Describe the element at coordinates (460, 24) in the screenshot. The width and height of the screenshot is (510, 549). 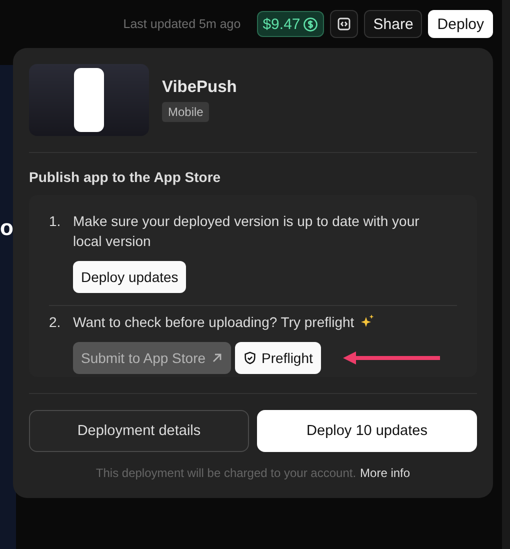
I see `deploy-button: Deploy` at that location.